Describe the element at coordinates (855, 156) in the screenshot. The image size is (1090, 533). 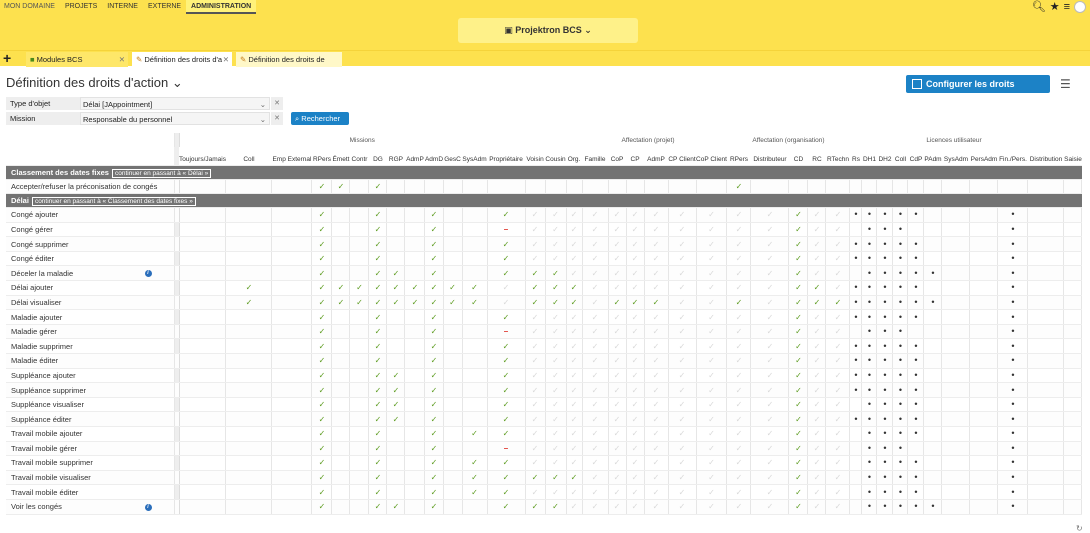
I see `column-header: Rs` at that location.